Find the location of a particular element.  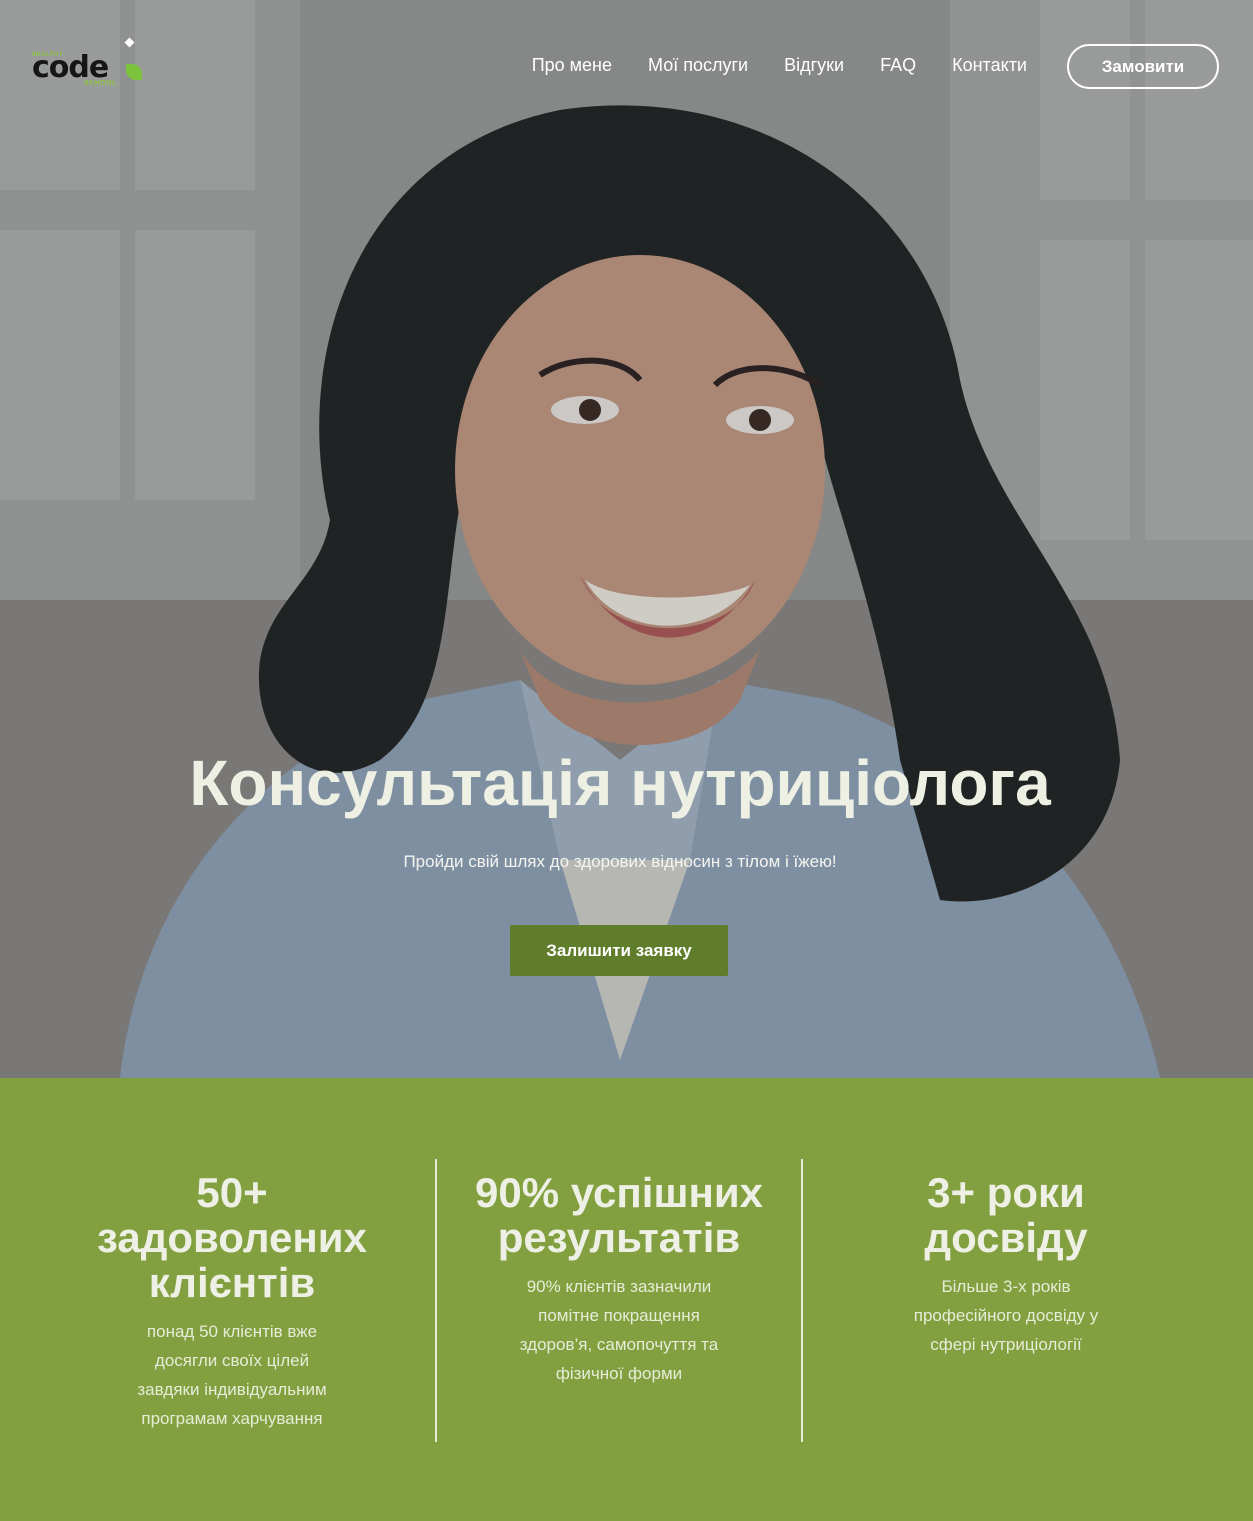

stat-title-line: задоволених is located at coordinates (232, 1237).